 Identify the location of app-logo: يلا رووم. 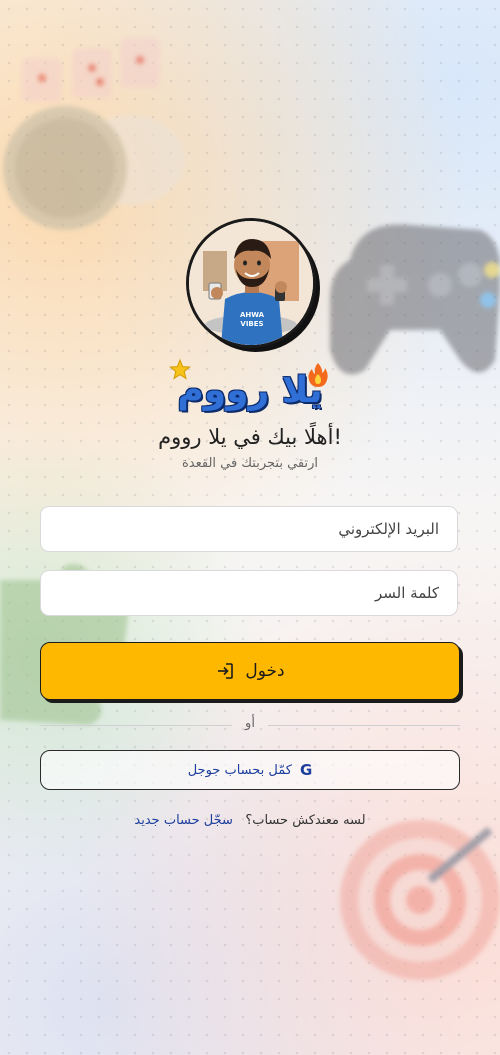
(250, 391).